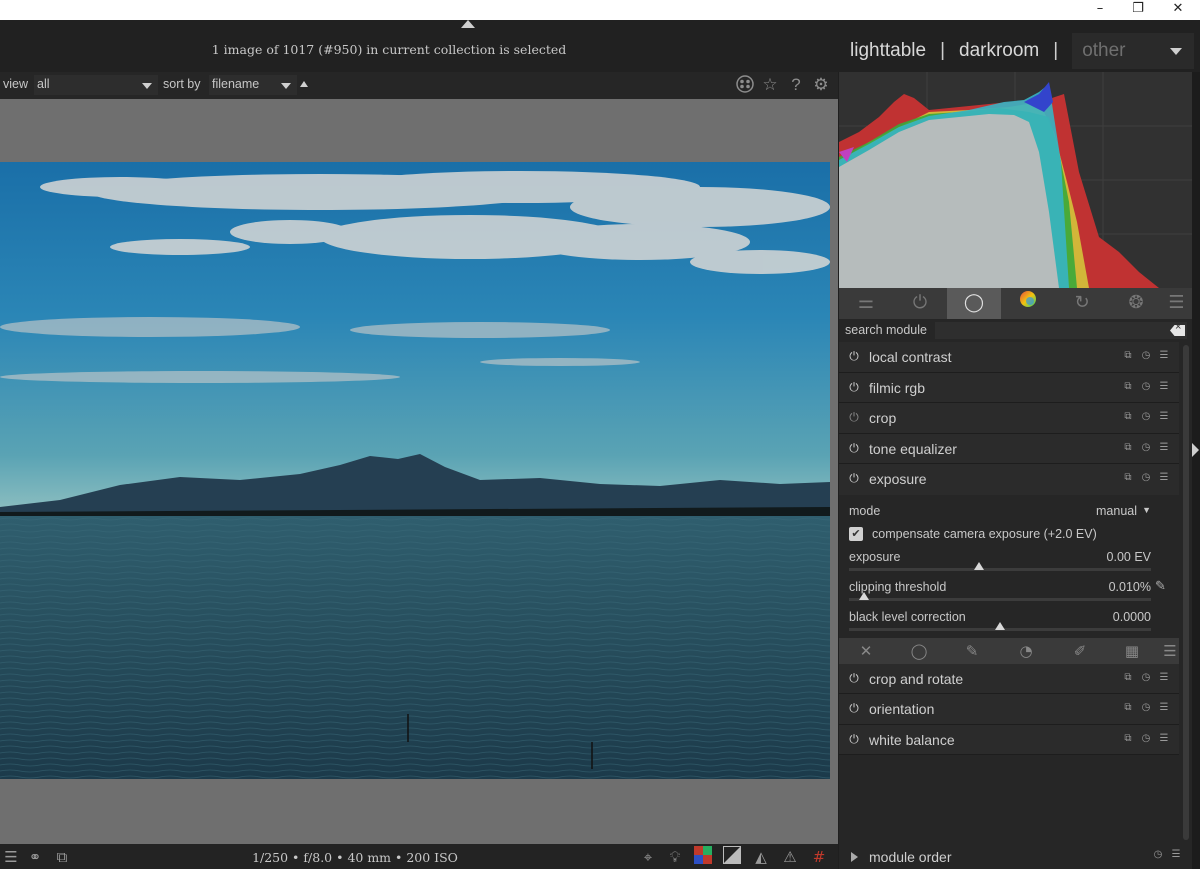 The image size is (1200, 869). What do you see at coordinates (253, 85) in the screenshot?
I see `sort-by-combobox: filename` at bounding box center [253, 85].